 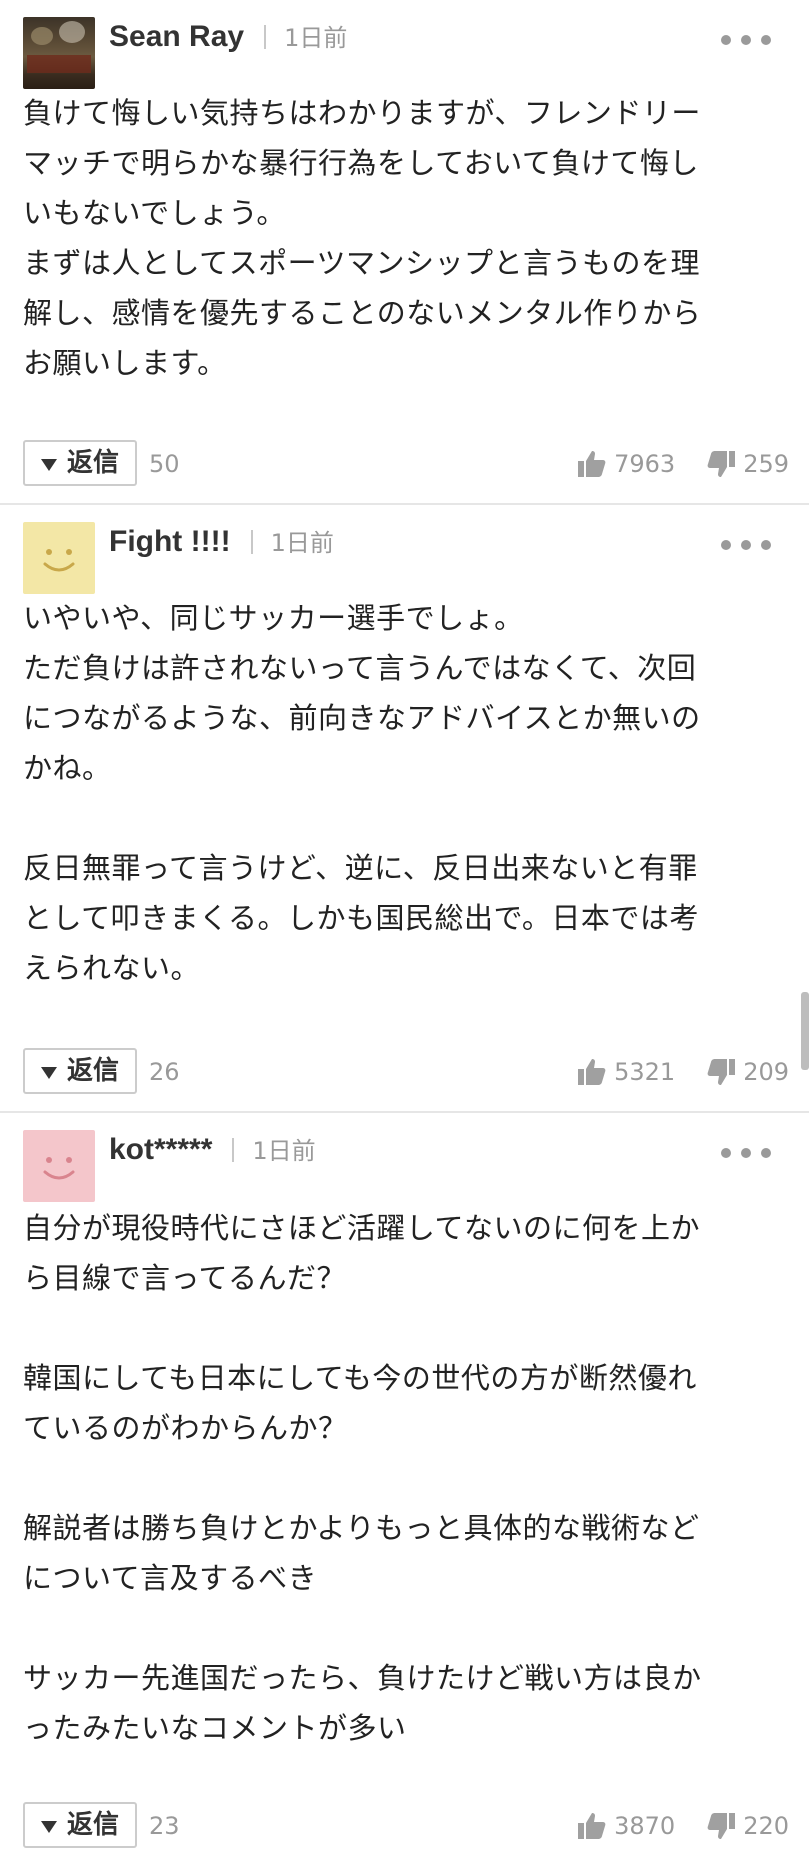 What do you see at coordinates (406, 464) in the screenshot?
I see `comment-footer: 返信 50 7963 259` at bounding box center [406, 464].